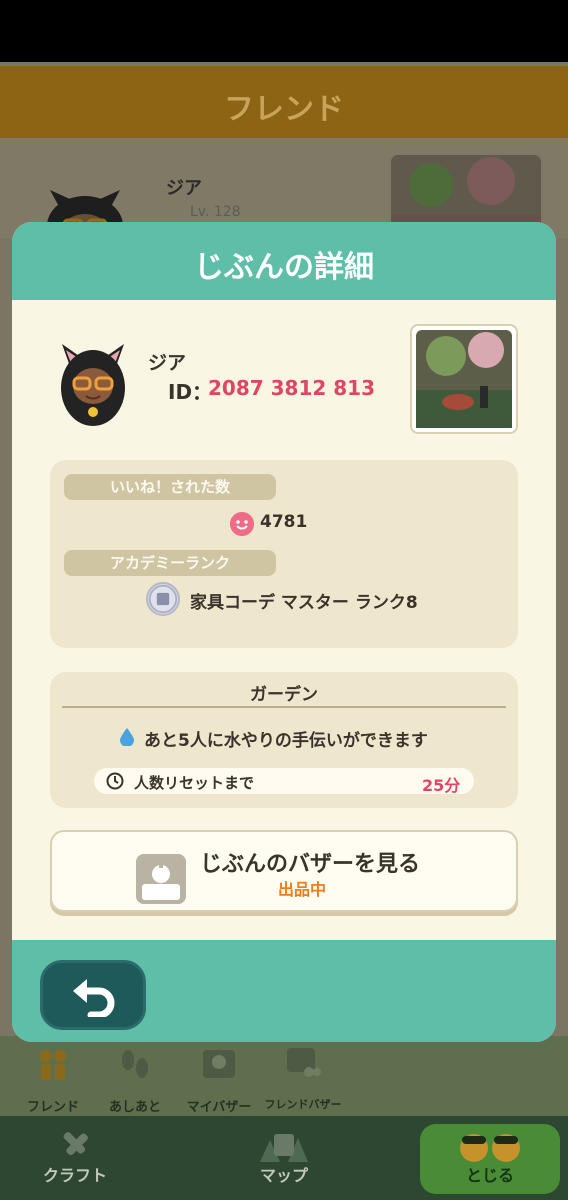 This screenshot has width=568, height=1200. I want to click on map-icon, so click(284, 1148).